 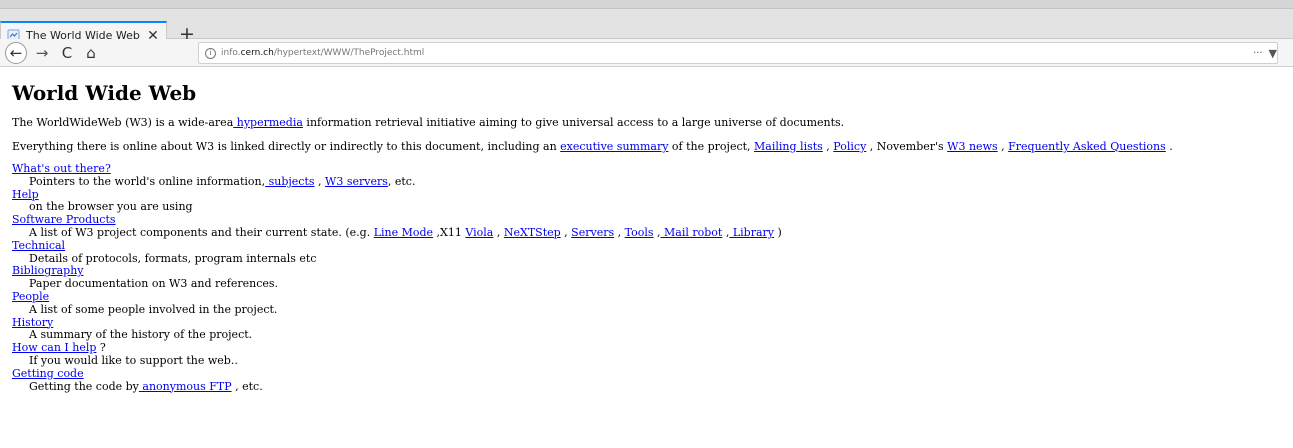 I want to click on url-path: /hypertext/WWW/TheProject.html, so click(x=349, y=53).